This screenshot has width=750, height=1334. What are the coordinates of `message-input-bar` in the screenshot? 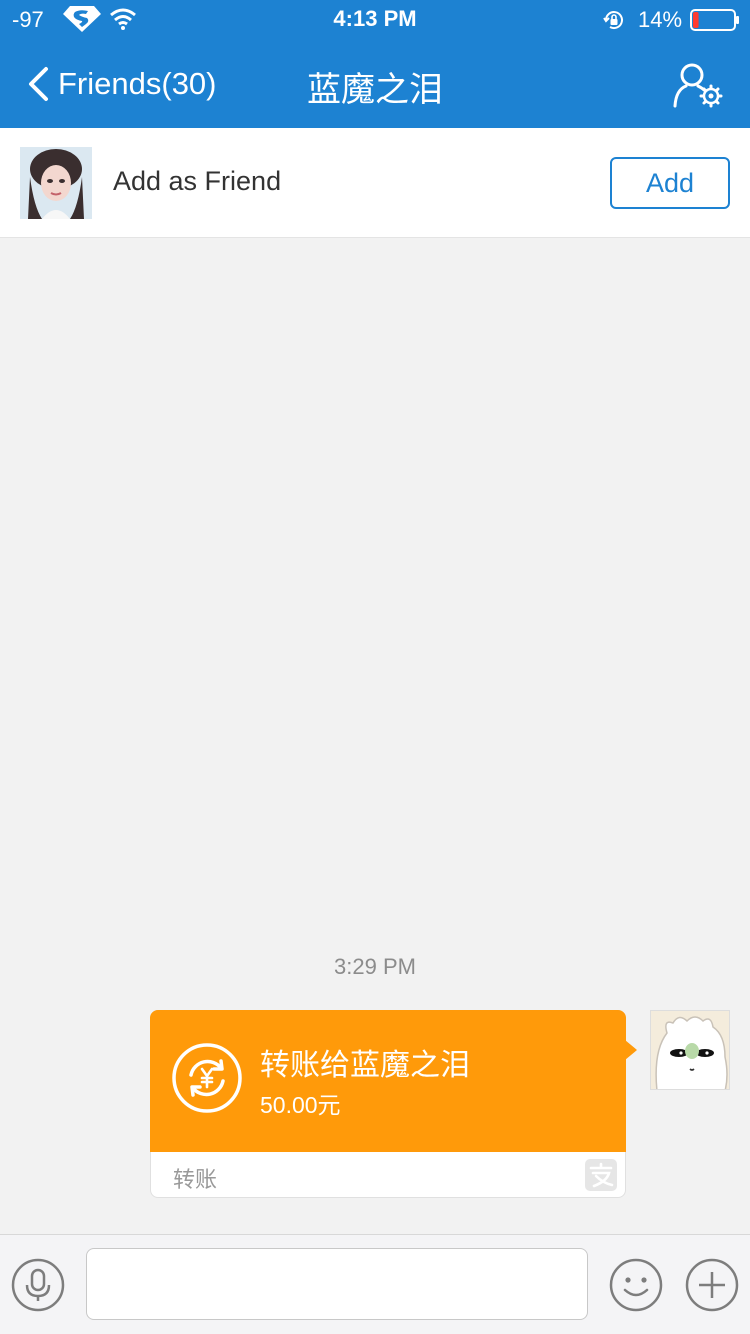 It's located at (375, 1284).